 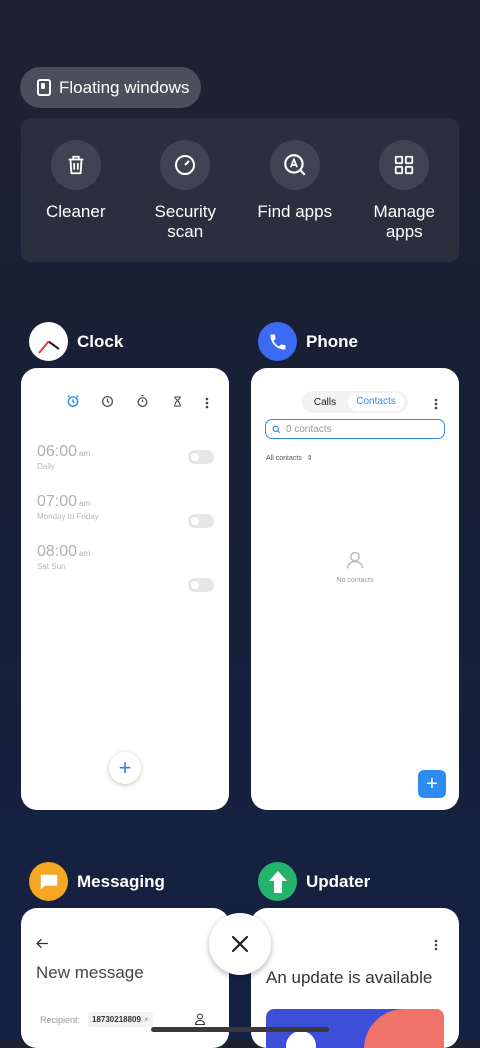 What do you see at coordinates (121, 881) in the screenshot?
I see `messaging-app-name: Messaging` at bounding box center [121, 881].